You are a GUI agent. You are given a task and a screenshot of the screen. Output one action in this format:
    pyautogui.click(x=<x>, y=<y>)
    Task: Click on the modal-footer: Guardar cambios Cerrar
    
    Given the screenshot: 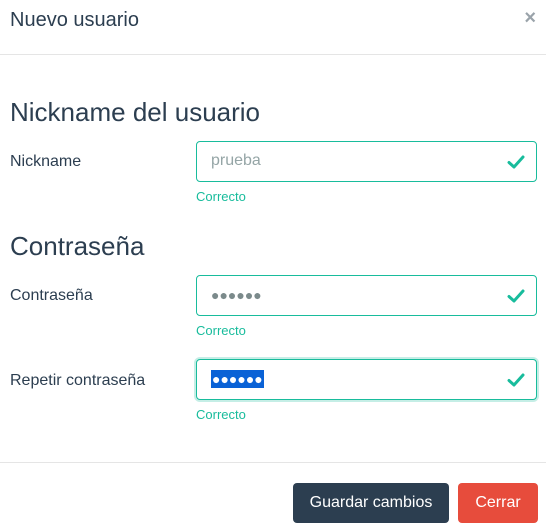 What is the action you would take?
    pyautogui.click(x=273, y=496)
    